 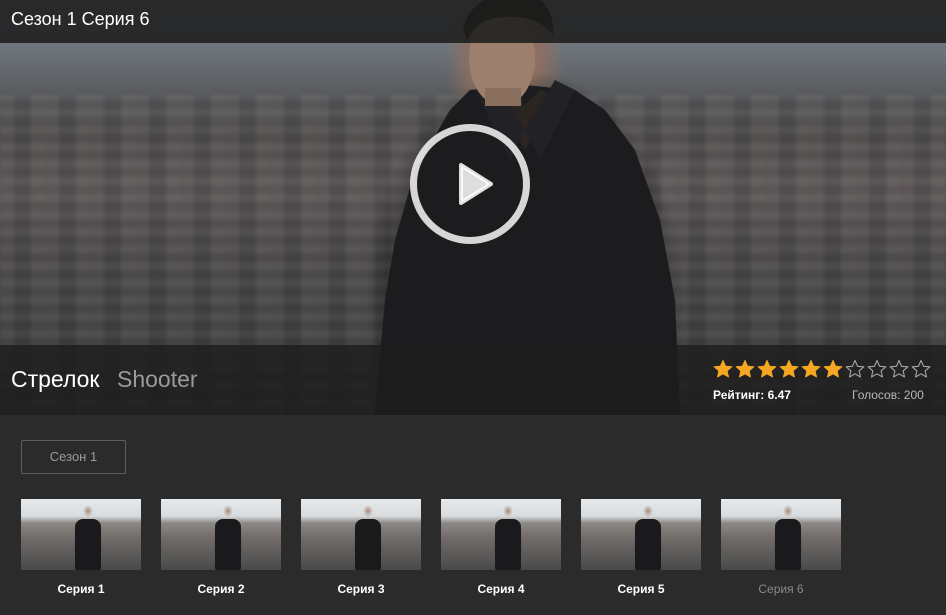 I want to click on episode-card: Серия 3, so click(x=361, y=549).